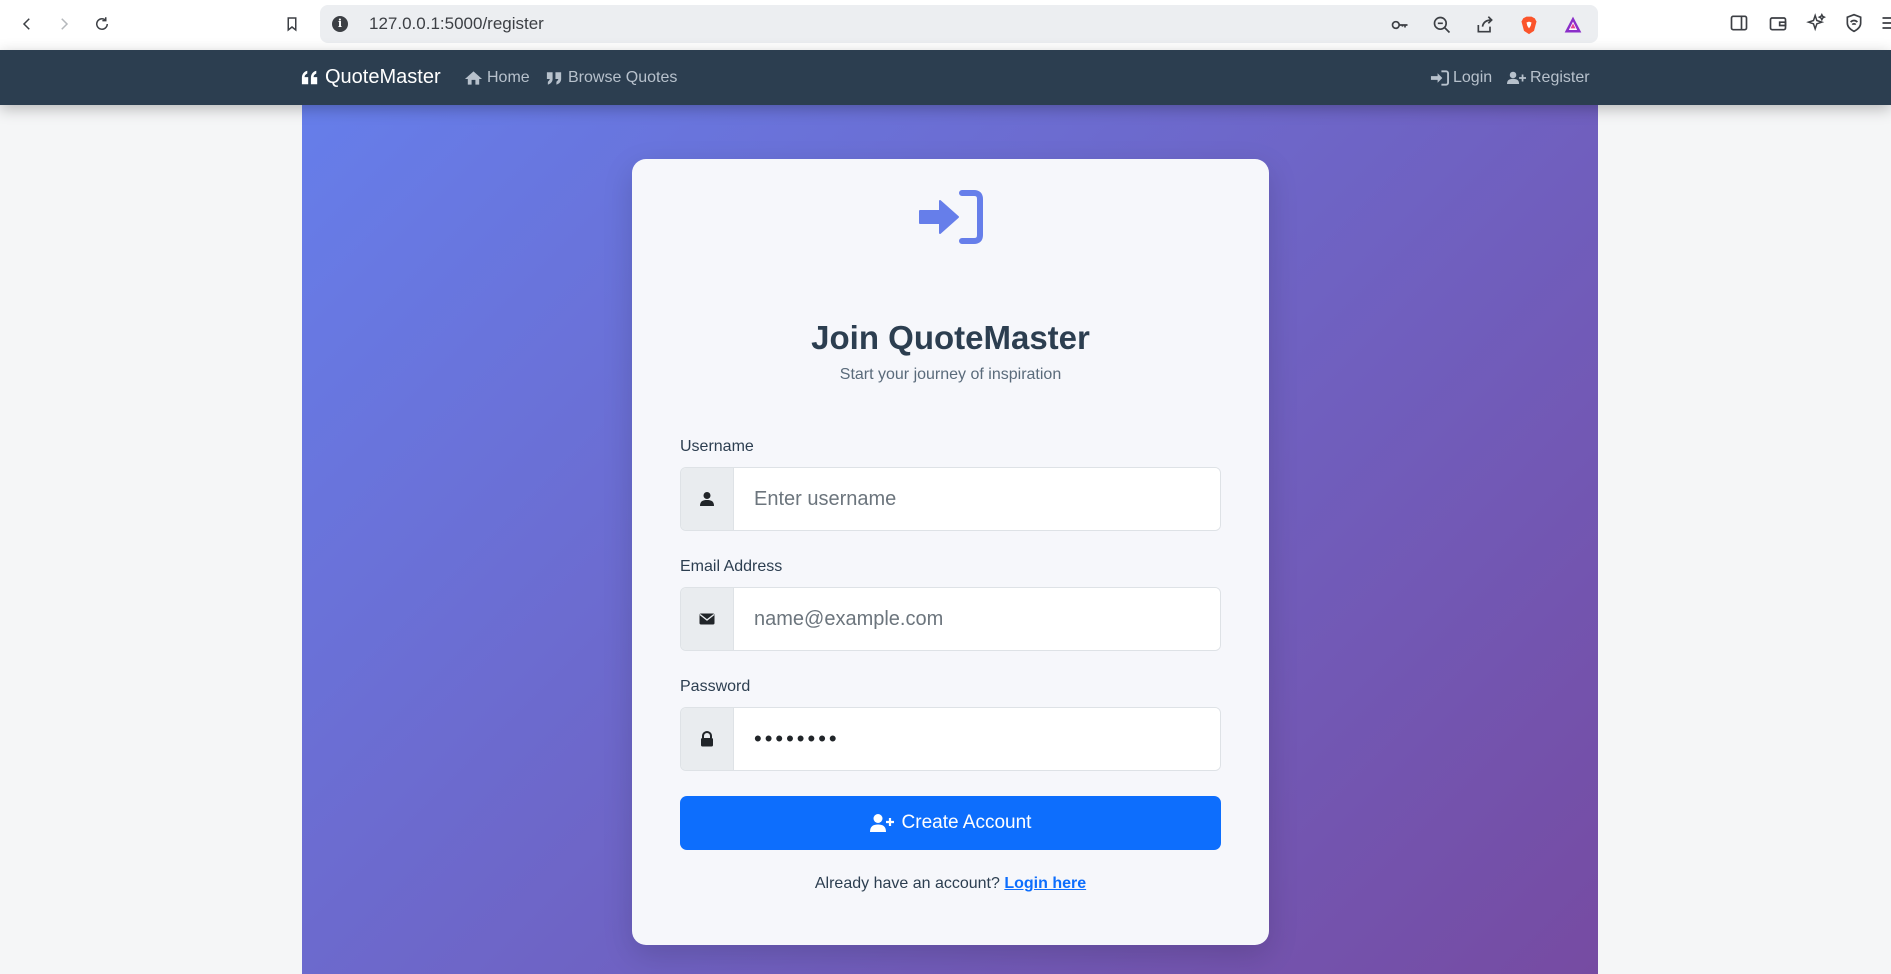  What do you see at coordinates (977, 619) in the screenshot?
I see `email-input` at bounding box center [977, 619].